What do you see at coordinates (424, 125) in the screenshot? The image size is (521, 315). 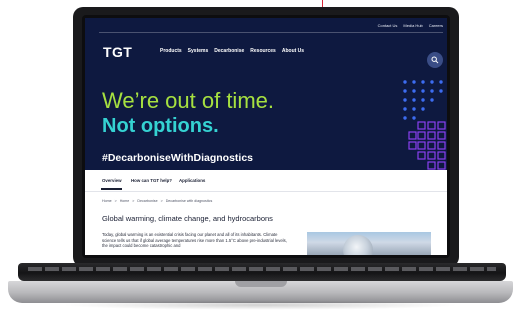 I see `decorative-dot-pattern` at bounding box center [424, 125].